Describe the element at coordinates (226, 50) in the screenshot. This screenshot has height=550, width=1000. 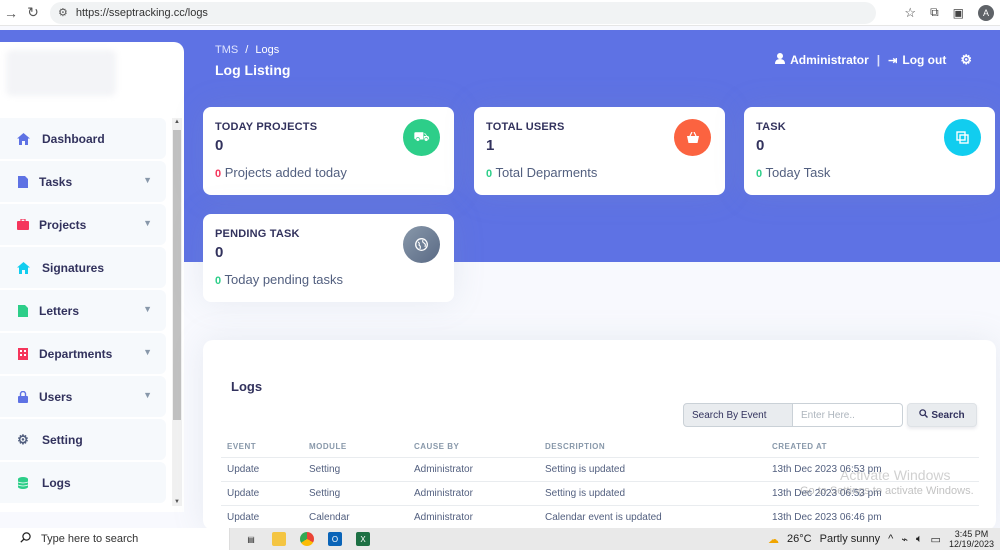
I see `breadcrumb-root: TMS` at that location.